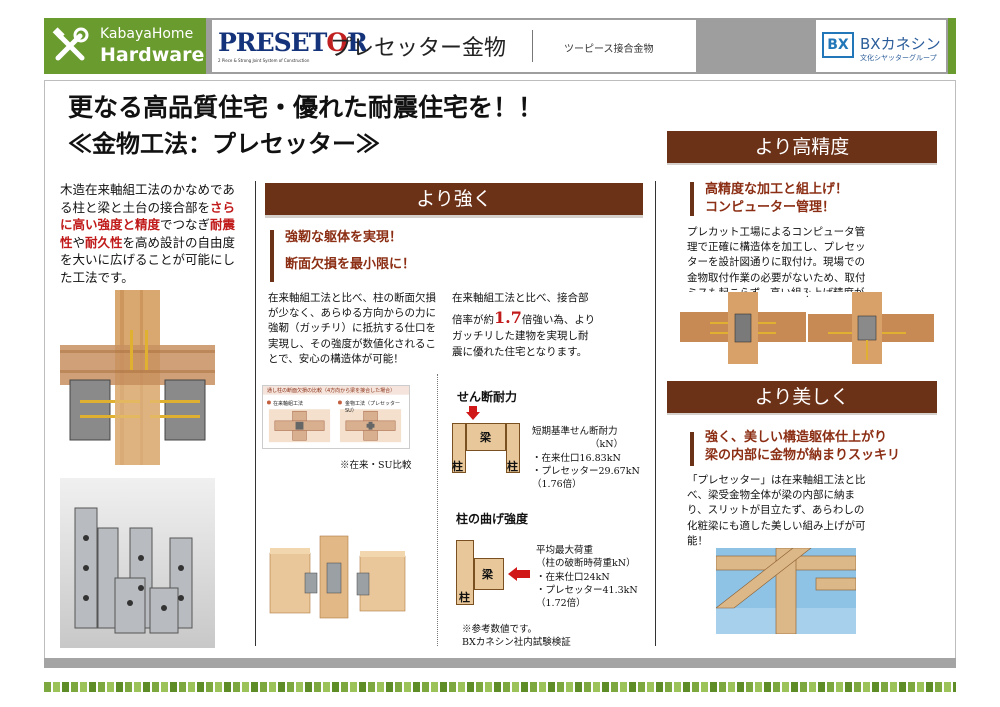 The width and height of the screenshot is (1000, 707). I want to click on intro-highlight-durability: 耐久性, so click(104, 242).